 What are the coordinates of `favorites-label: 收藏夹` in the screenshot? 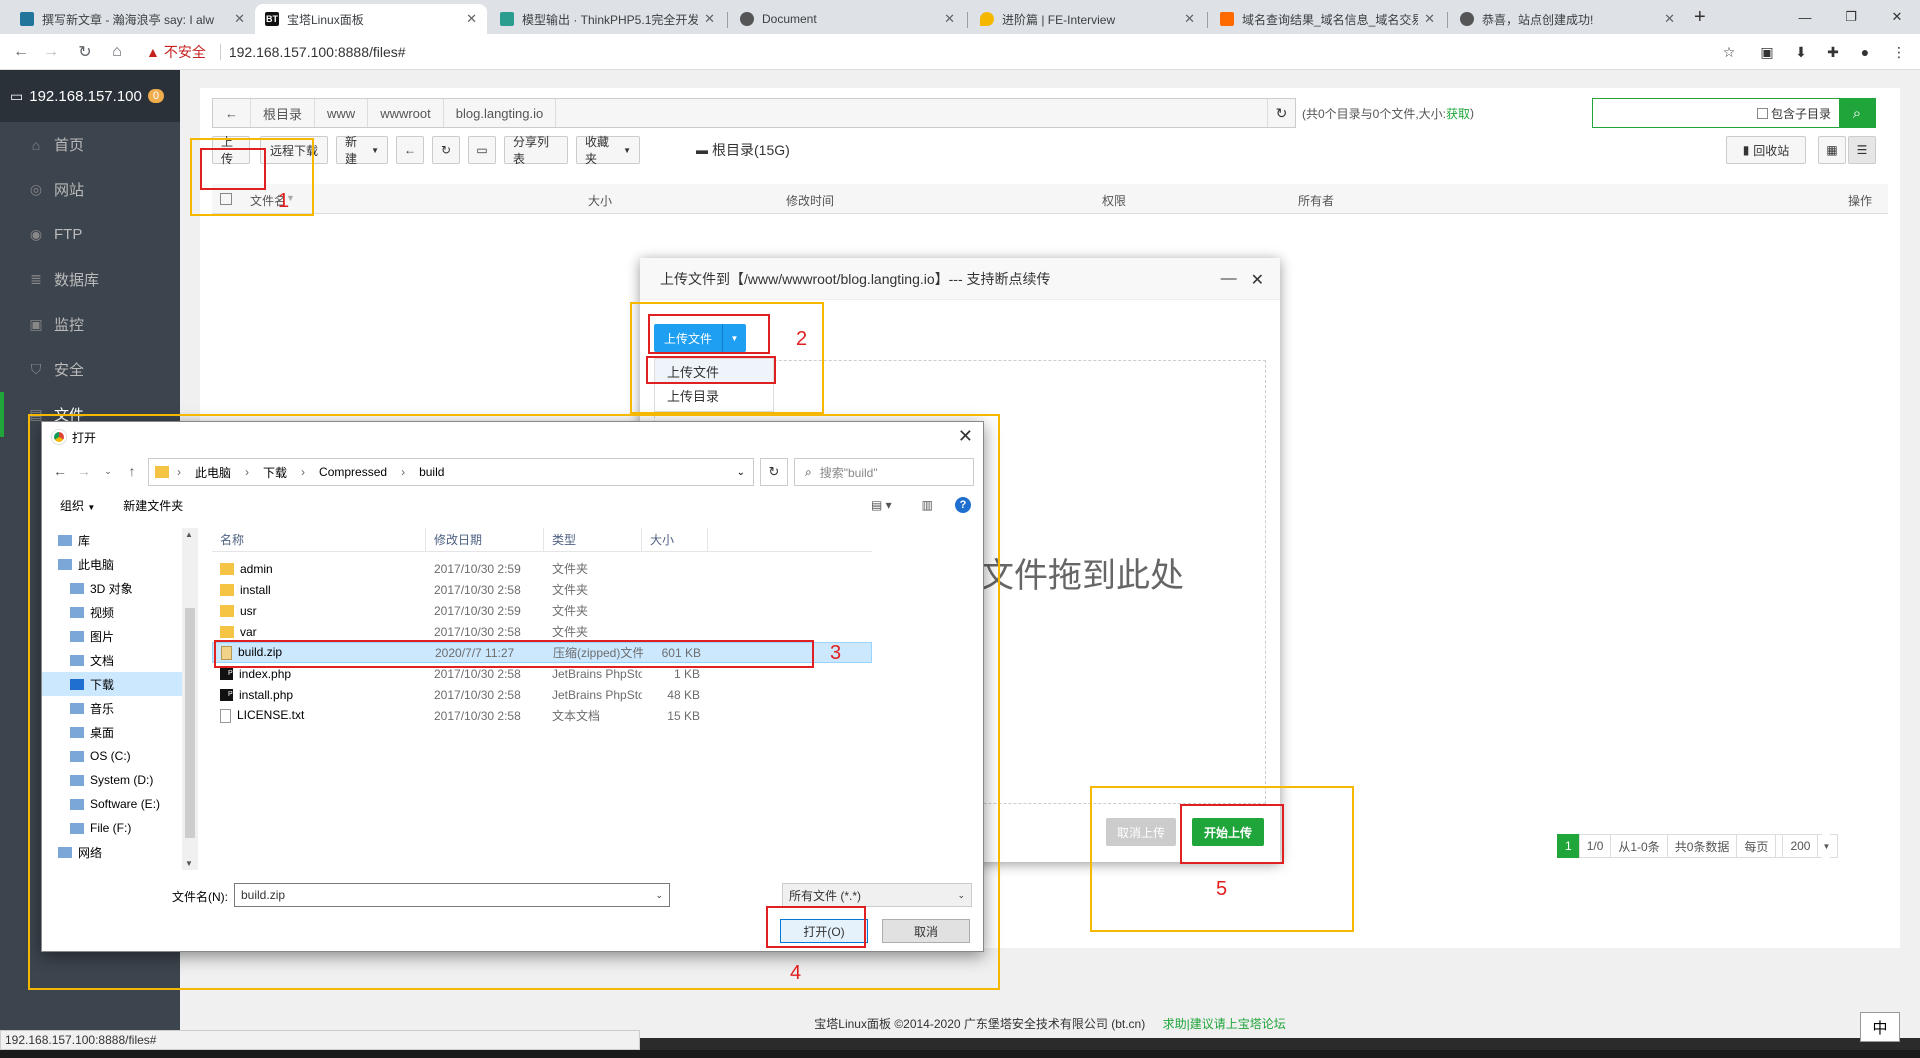 It's located at (597, 150).